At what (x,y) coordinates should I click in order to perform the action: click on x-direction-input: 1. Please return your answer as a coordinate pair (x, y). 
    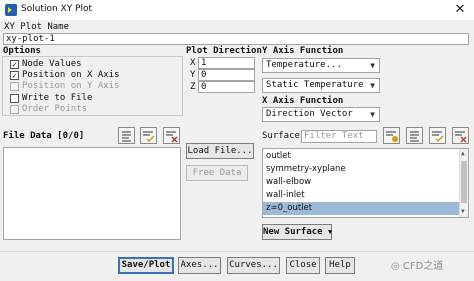
    Looking at the image, I should click on (226, 63).